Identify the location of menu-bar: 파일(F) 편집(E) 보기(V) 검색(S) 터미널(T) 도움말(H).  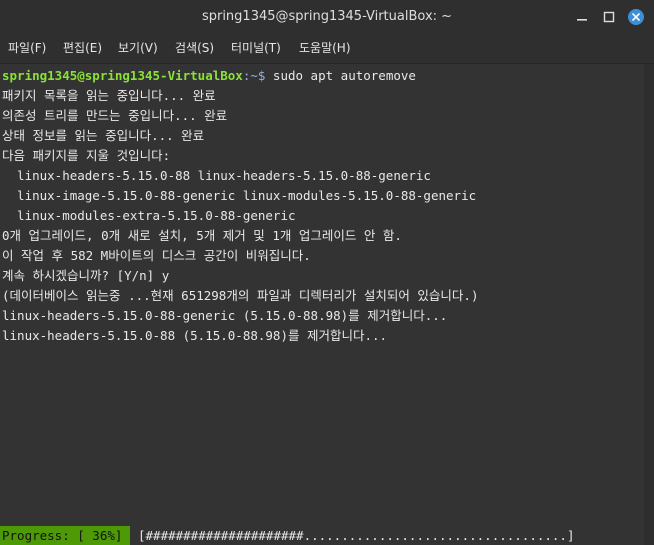
(327, 49).